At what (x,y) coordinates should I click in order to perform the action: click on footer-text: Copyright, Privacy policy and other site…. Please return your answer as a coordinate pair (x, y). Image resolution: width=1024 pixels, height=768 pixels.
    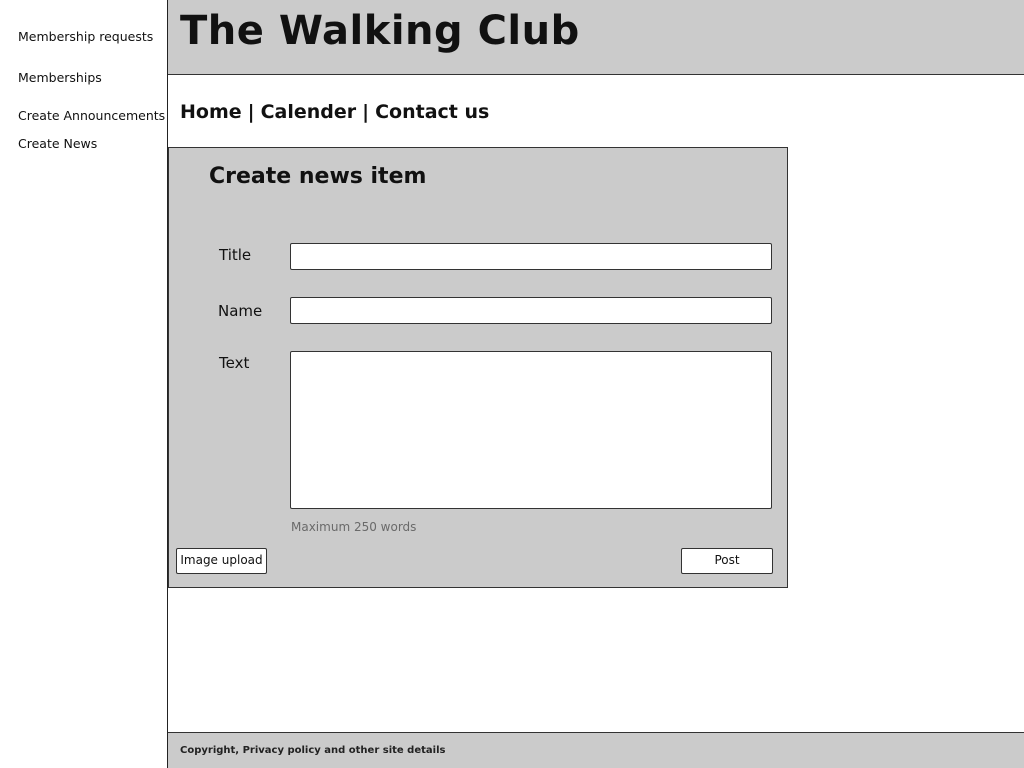
    Looking at the image, I should click on (313, 750).